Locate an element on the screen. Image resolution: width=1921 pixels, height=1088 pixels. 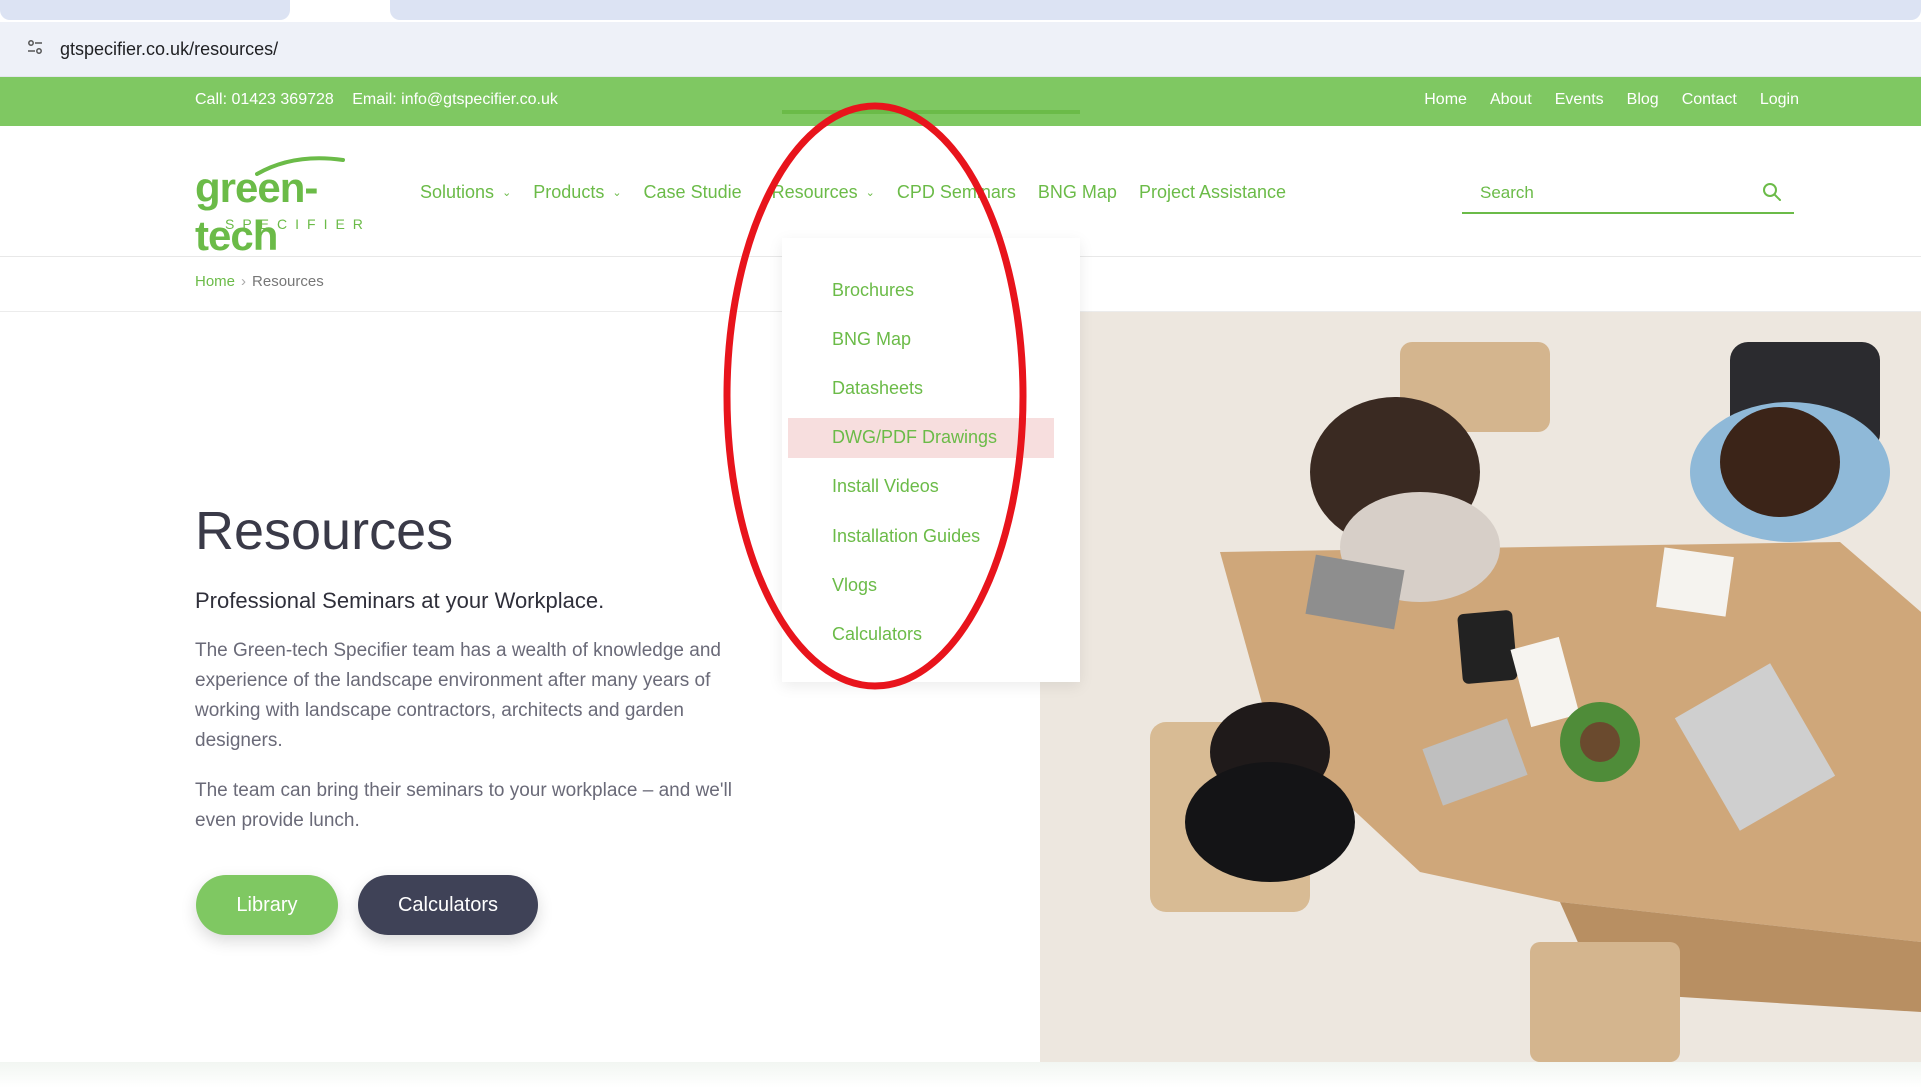
hero-subtitle: Professional Seminars at your Workplace. is located at coordinates (400, 600).